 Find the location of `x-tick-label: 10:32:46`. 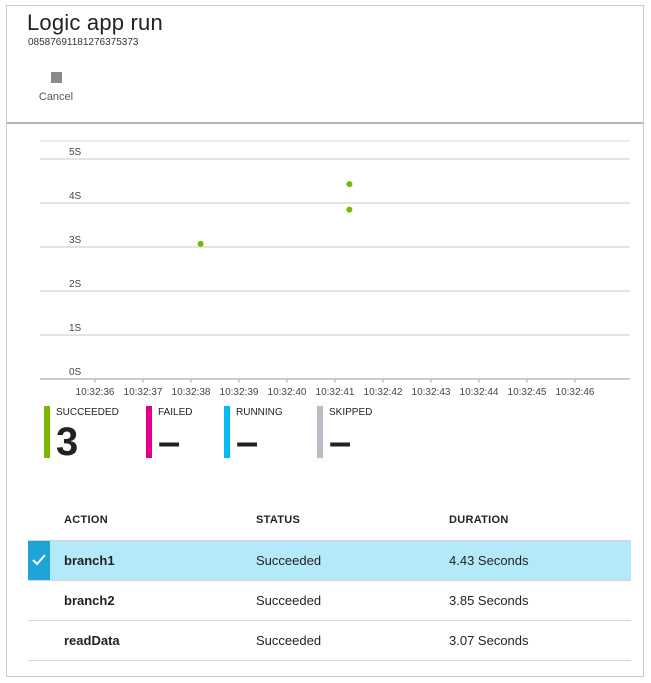

x-tick-label: 10:32:46 is located at coordinates (575, 392).